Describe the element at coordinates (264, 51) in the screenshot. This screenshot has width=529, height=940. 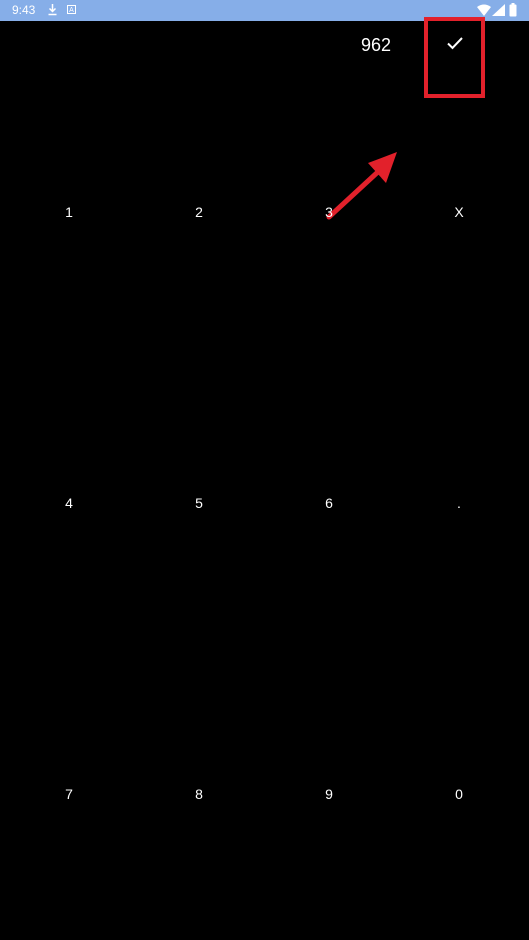
I see `top-bar: 962` at that location.